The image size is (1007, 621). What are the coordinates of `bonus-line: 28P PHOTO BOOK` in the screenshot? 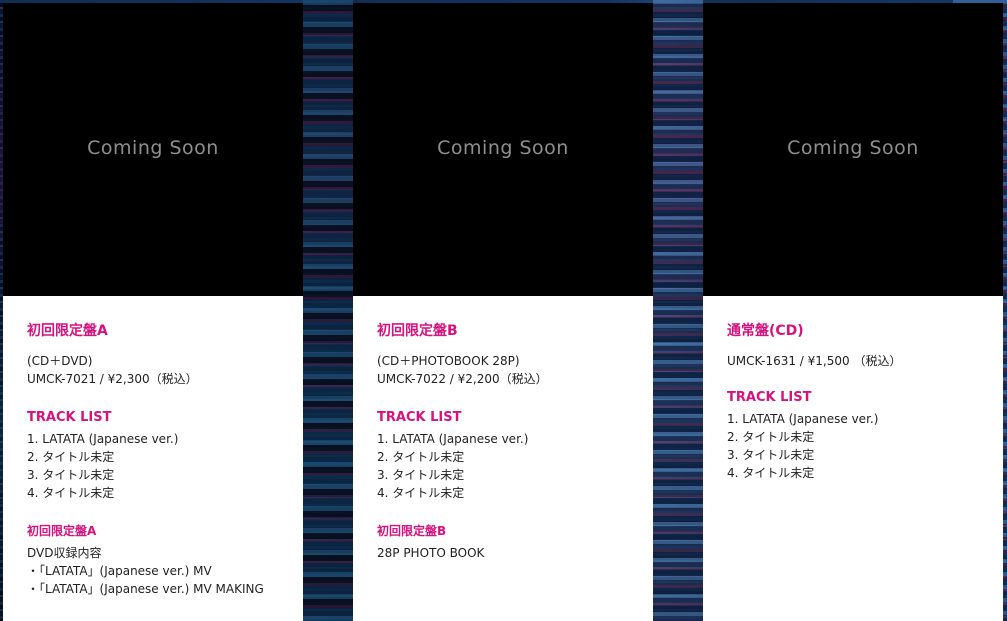 It's located at (431, 553).